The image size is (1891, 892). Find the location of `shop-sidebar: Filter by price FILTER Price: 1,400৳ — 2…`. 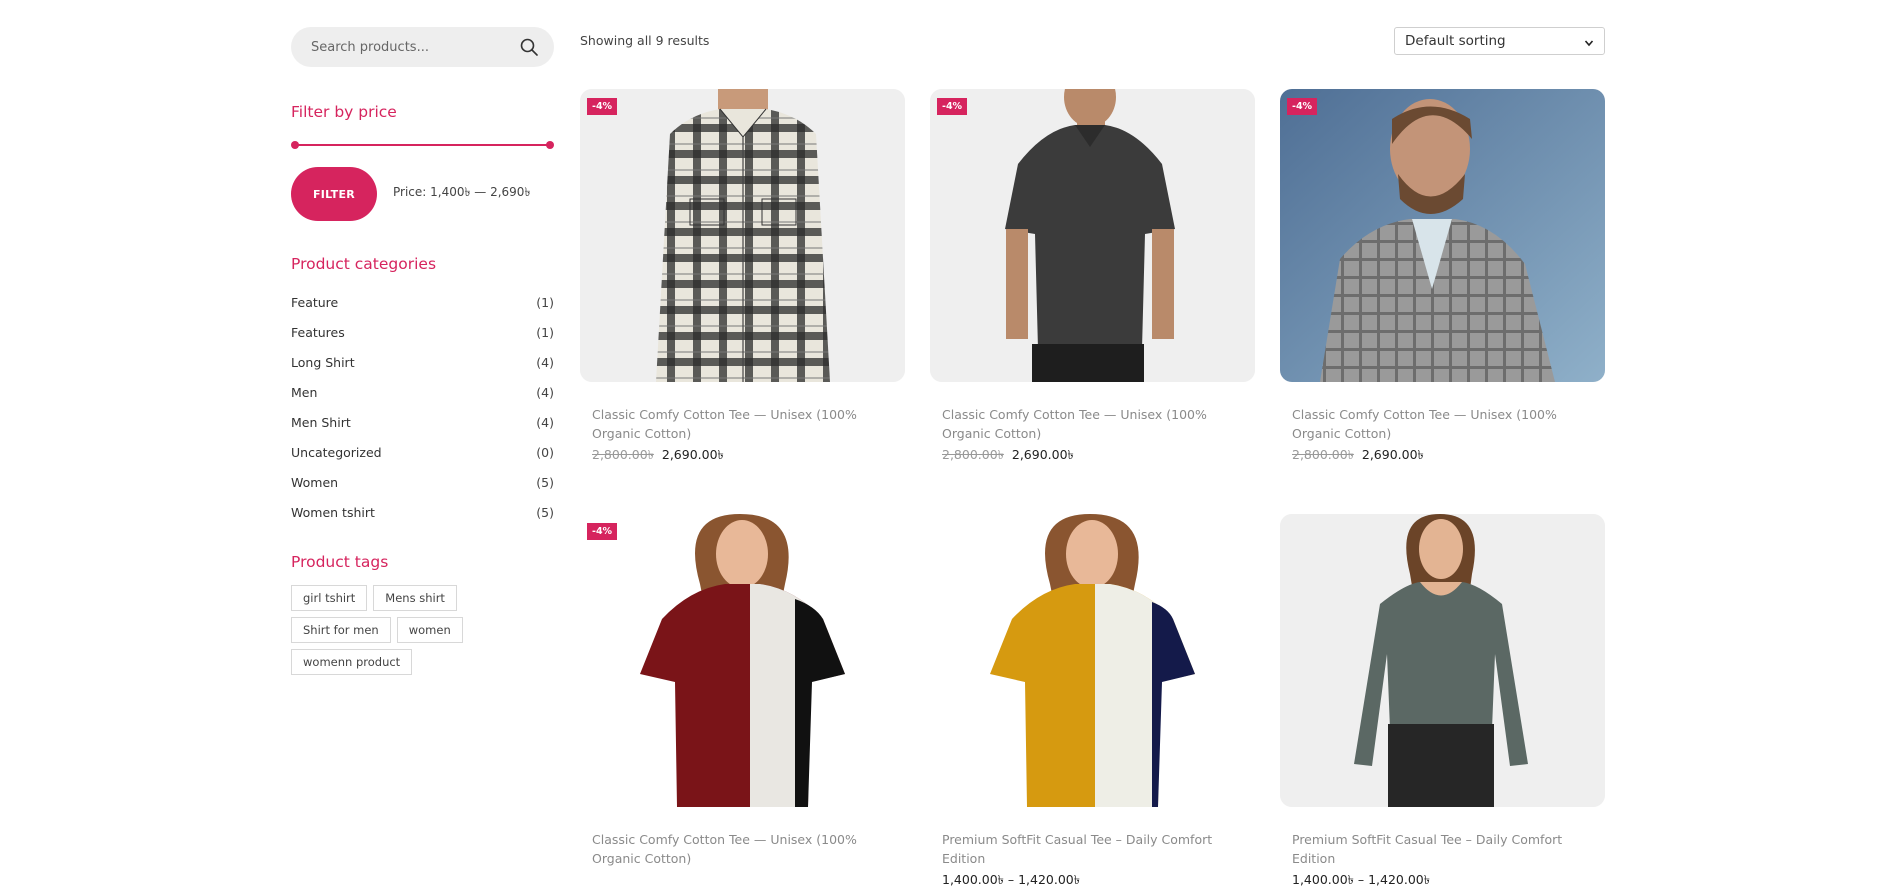

shop-sidebar: Filter by price FILTER Price: 1,400৳ — 2… is located at coordinates (422, 351).